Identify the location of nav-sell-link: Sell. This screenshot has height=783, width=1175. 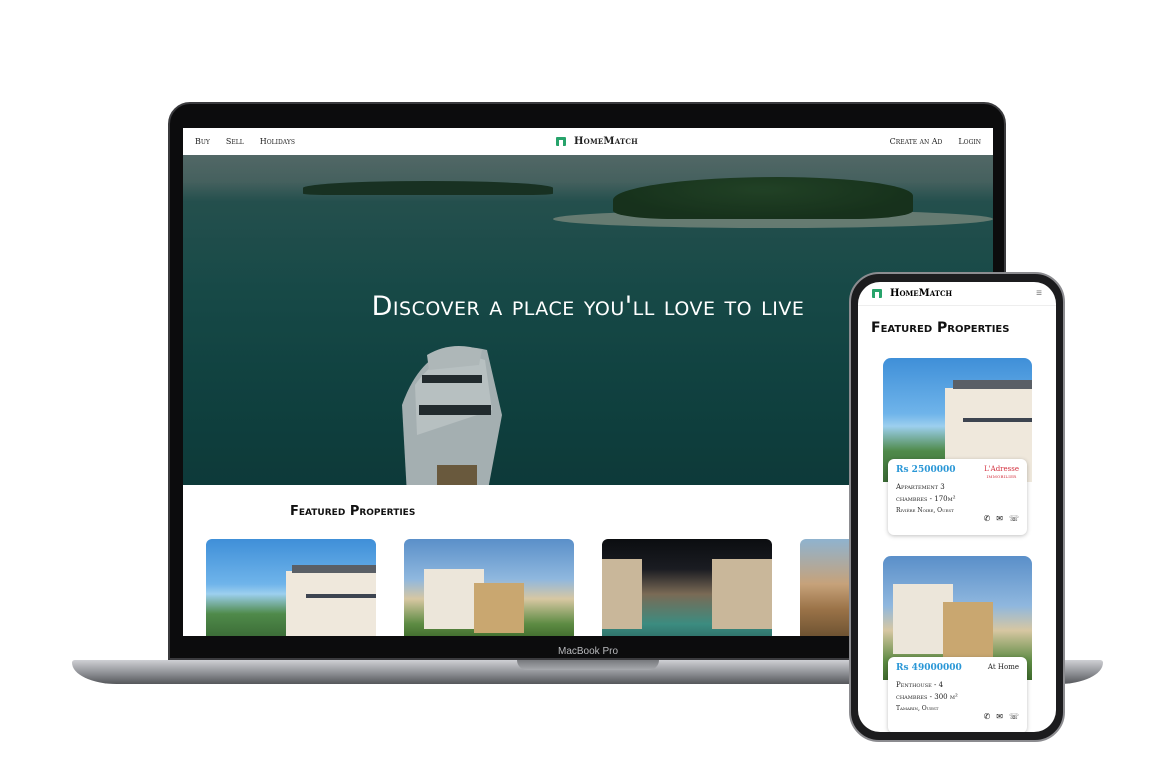
(235, 141).